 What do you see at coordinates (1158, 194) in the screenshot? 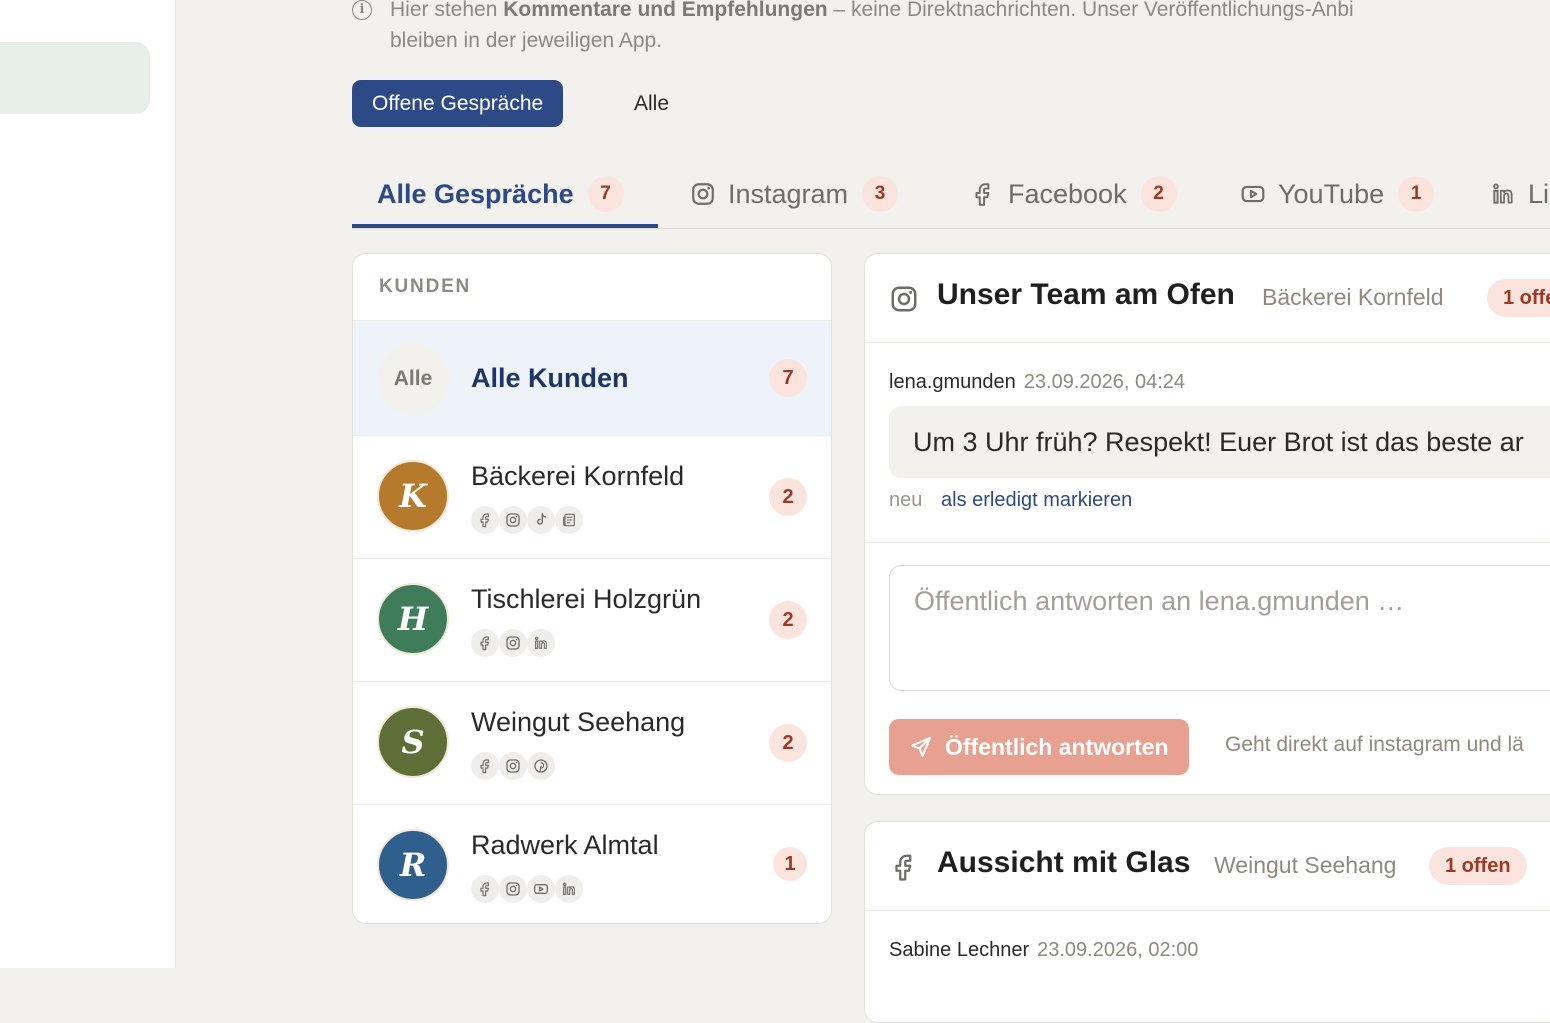
I see `tab-count-badge: 2` at bounding box center [1158, 194].